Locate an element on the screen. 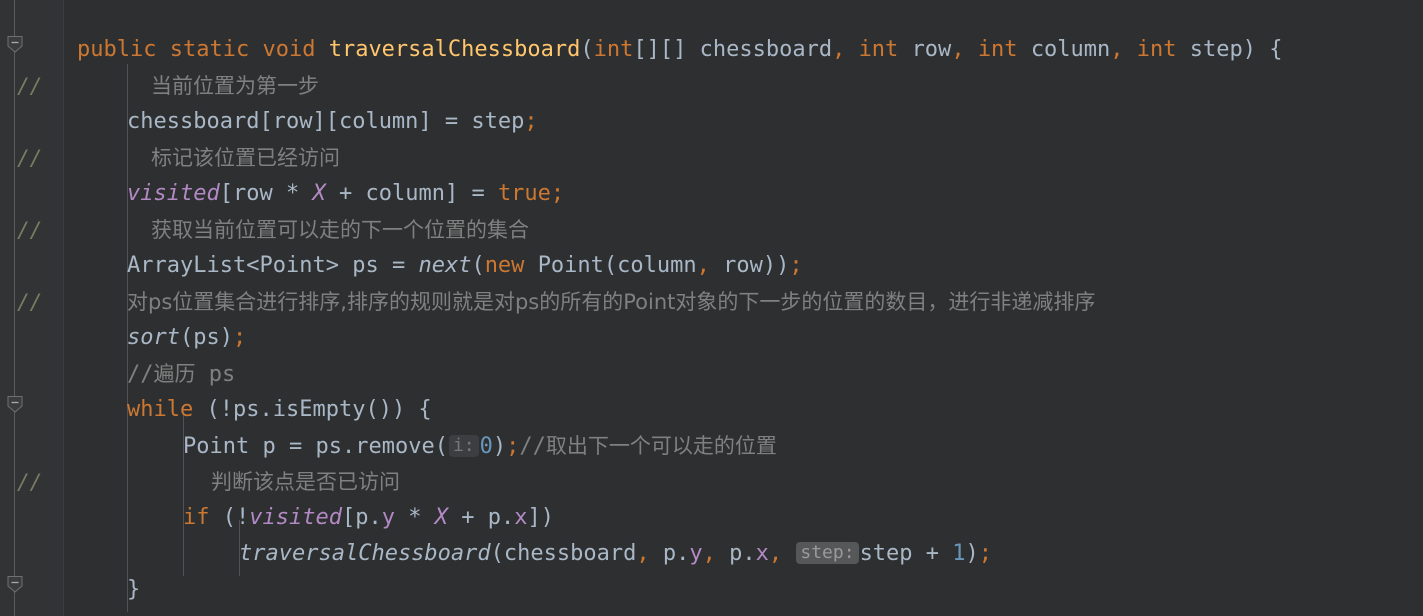  code-token: true is located at coordinates (524, 193).